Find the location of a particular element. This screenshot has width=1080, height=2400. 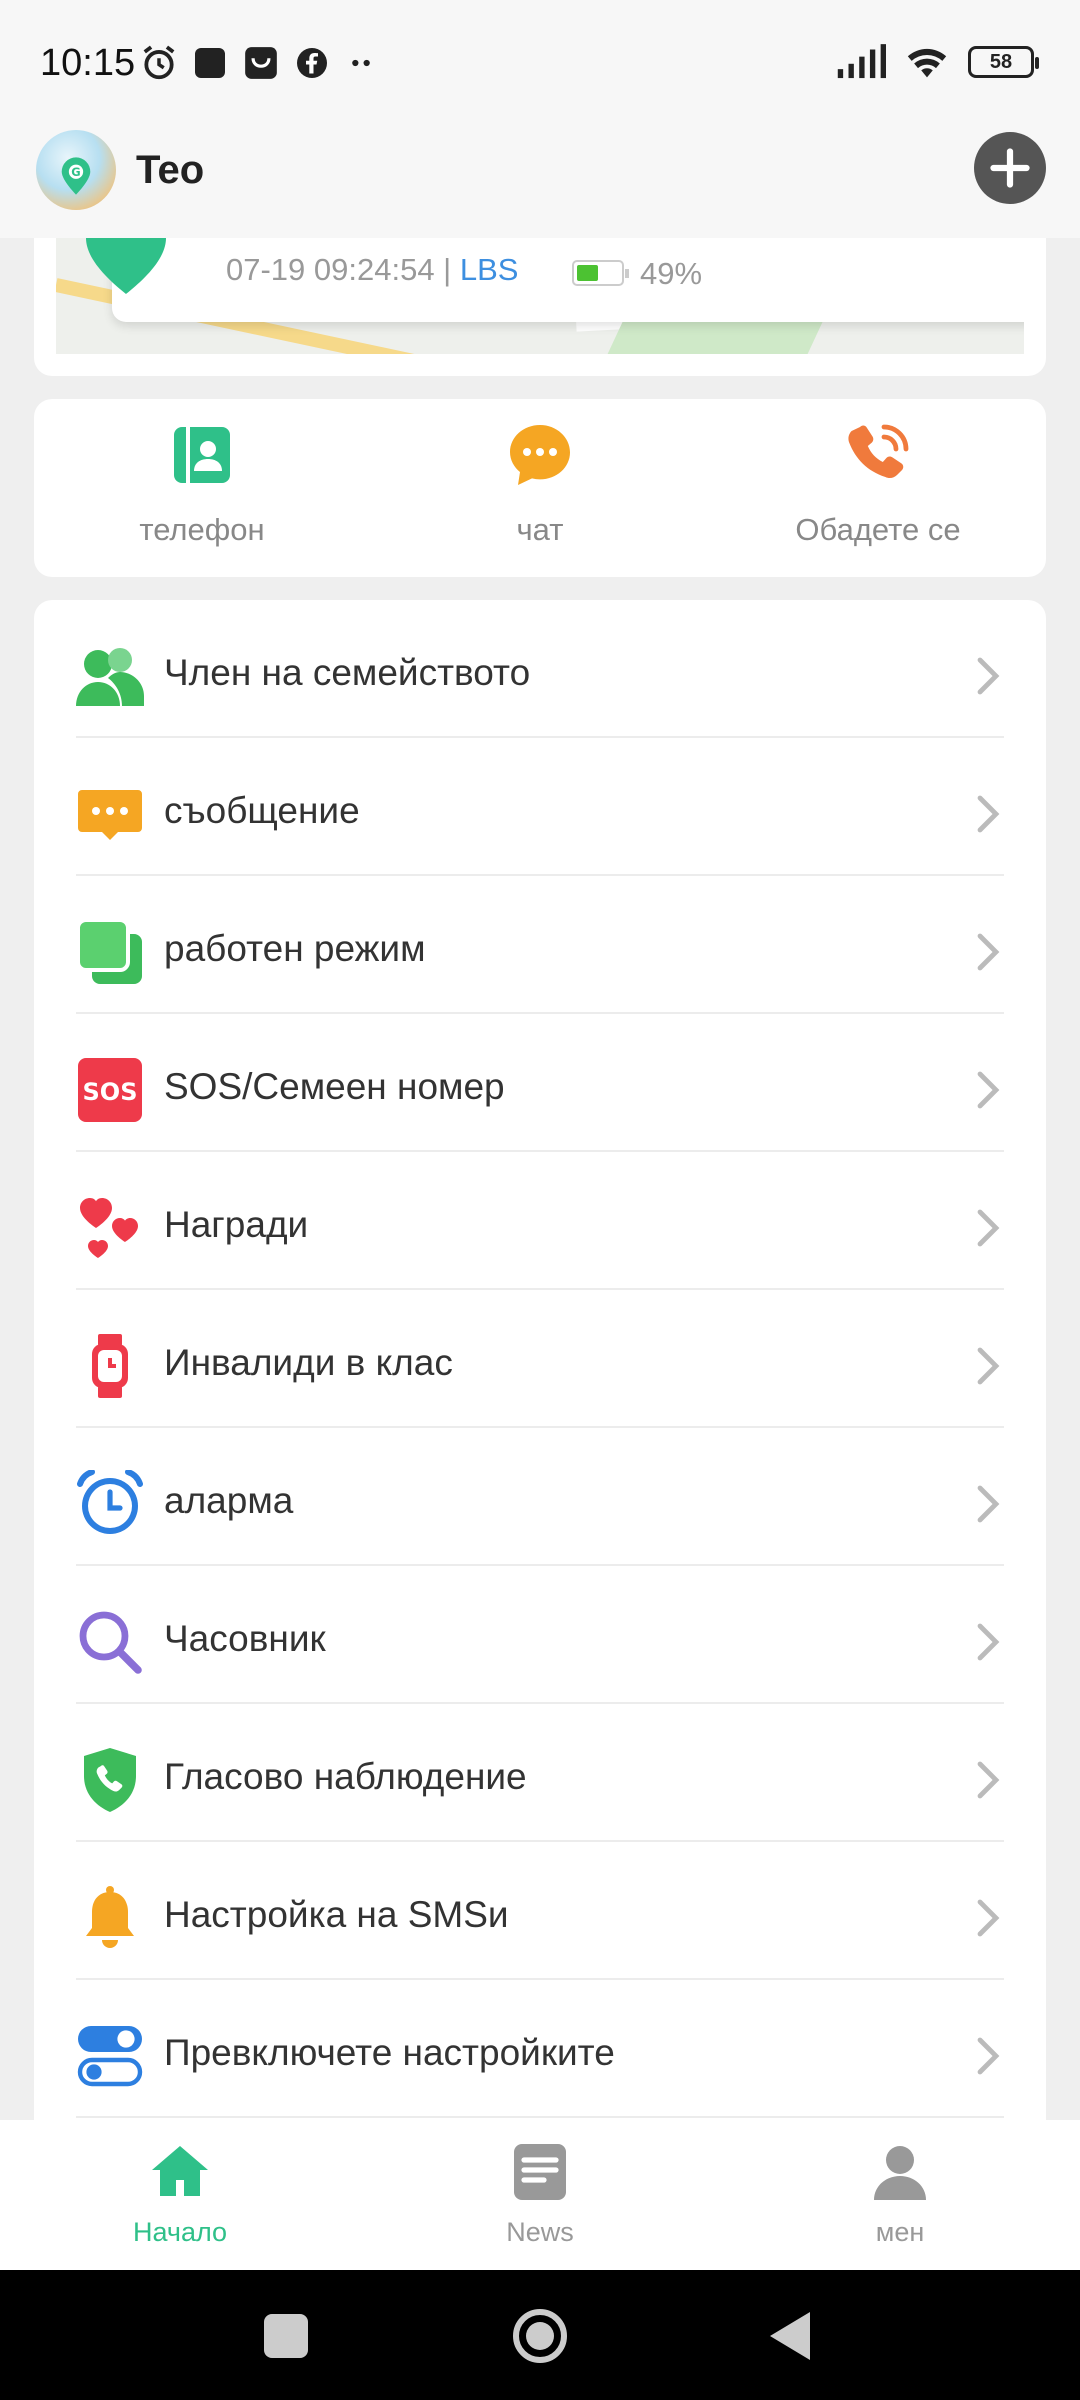

map-card is located at coordinates (540, 307).